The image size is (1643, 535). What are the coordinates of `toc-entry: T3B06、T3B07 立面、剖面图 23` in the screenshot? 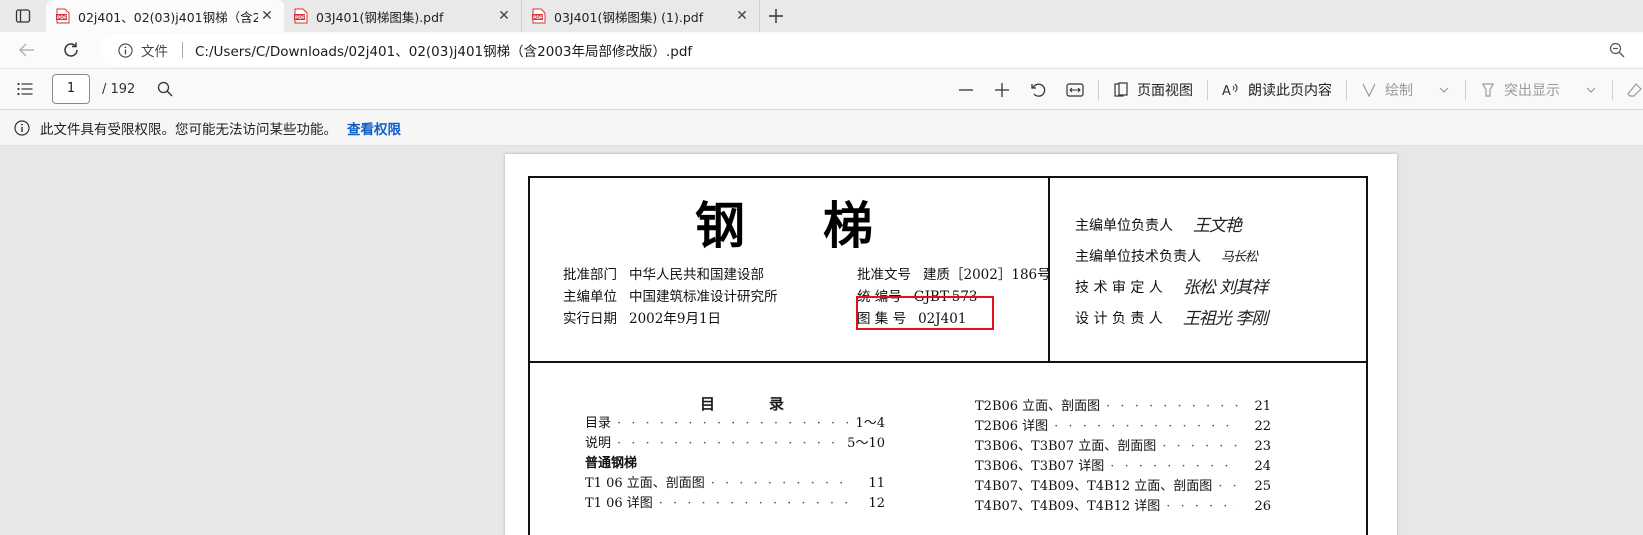 It's located at (1123, 447).